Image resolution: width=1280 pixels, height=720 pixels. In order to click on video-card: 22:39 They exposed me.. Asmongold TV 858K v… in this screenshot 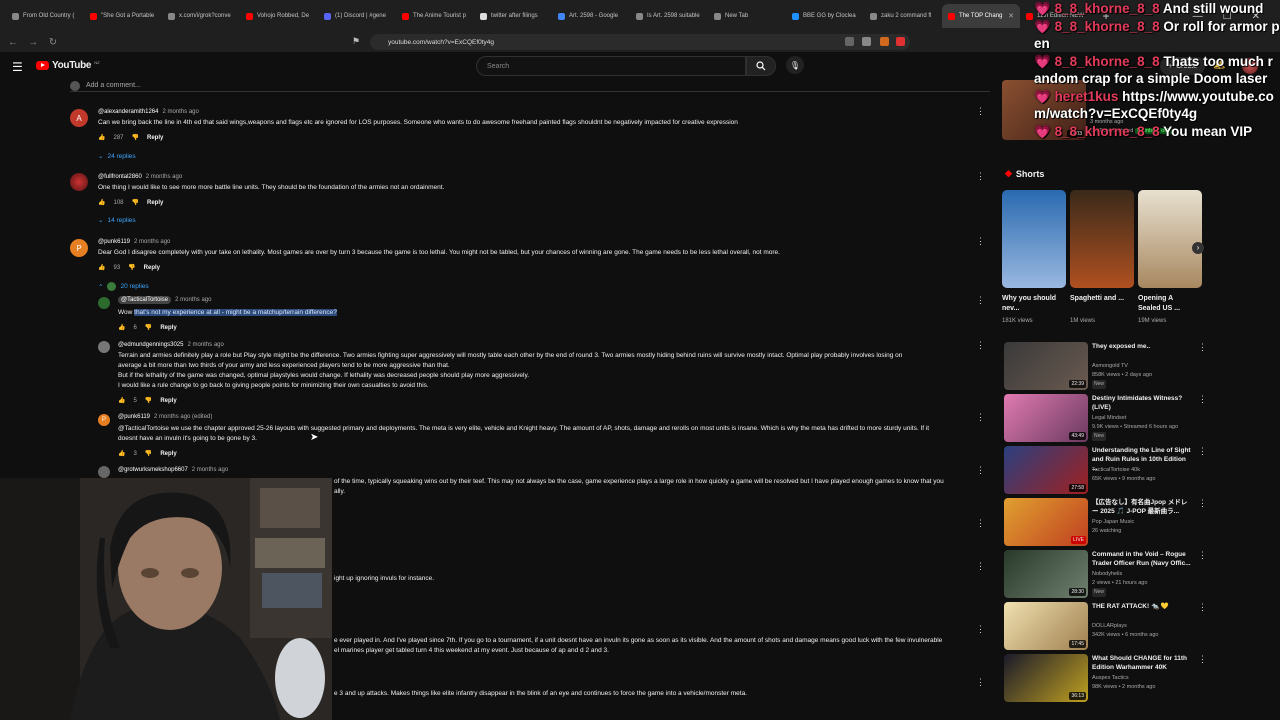, I will do `click(1105, 367)`.